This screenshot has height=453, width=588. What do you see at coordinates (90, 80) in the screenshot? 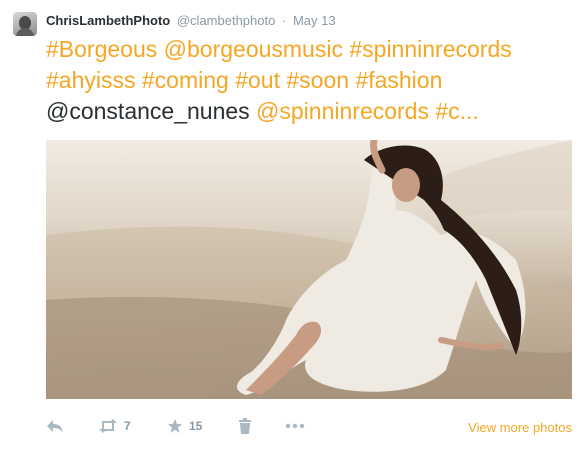
I see `hashtag-link: #ahyisss` at bounding box center [90, 80].